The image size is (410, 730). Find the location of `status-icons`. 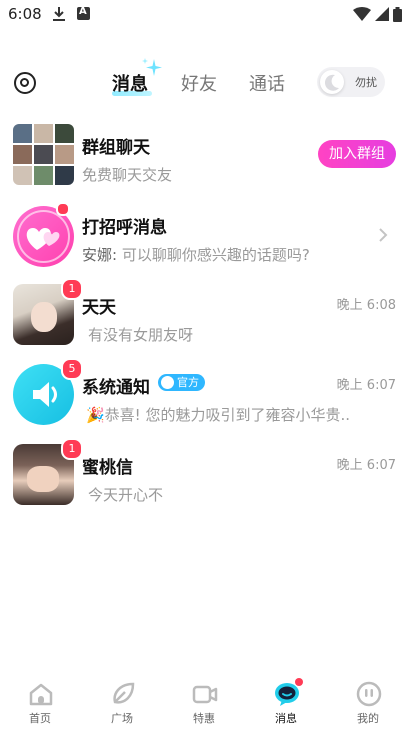

status-icons is located at coordinates (377, 14).